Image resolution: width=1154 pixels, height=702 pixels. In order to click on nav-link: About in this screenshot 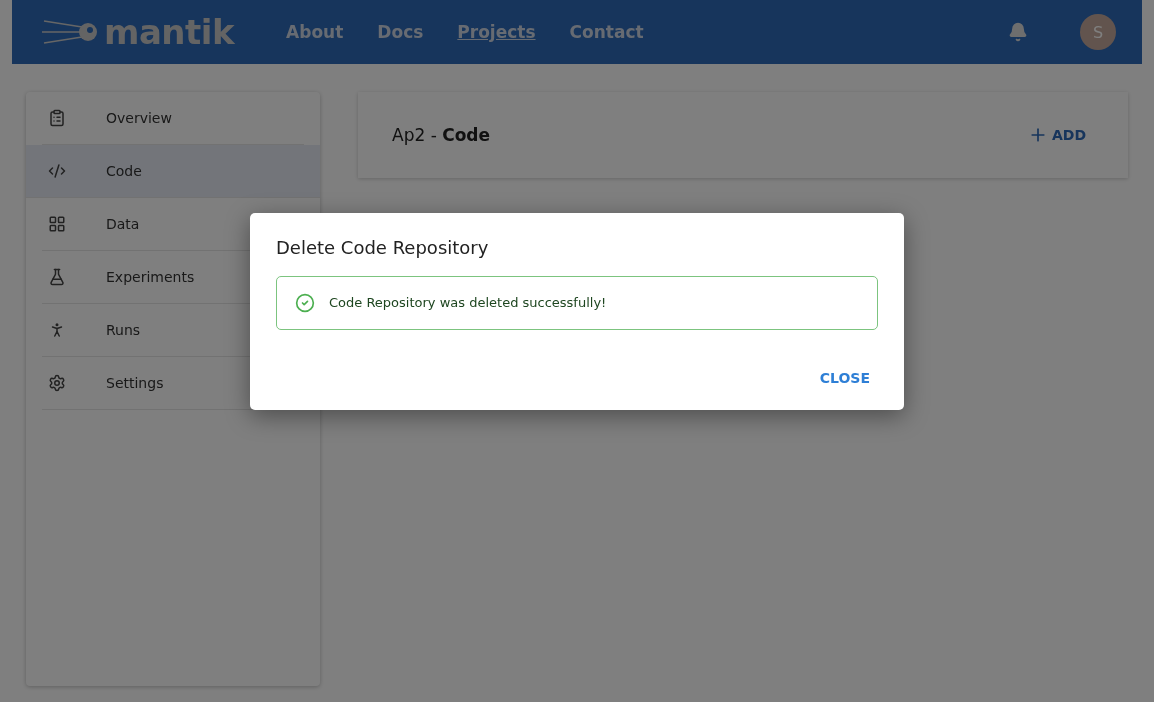, I will do `click(315, 32)`.